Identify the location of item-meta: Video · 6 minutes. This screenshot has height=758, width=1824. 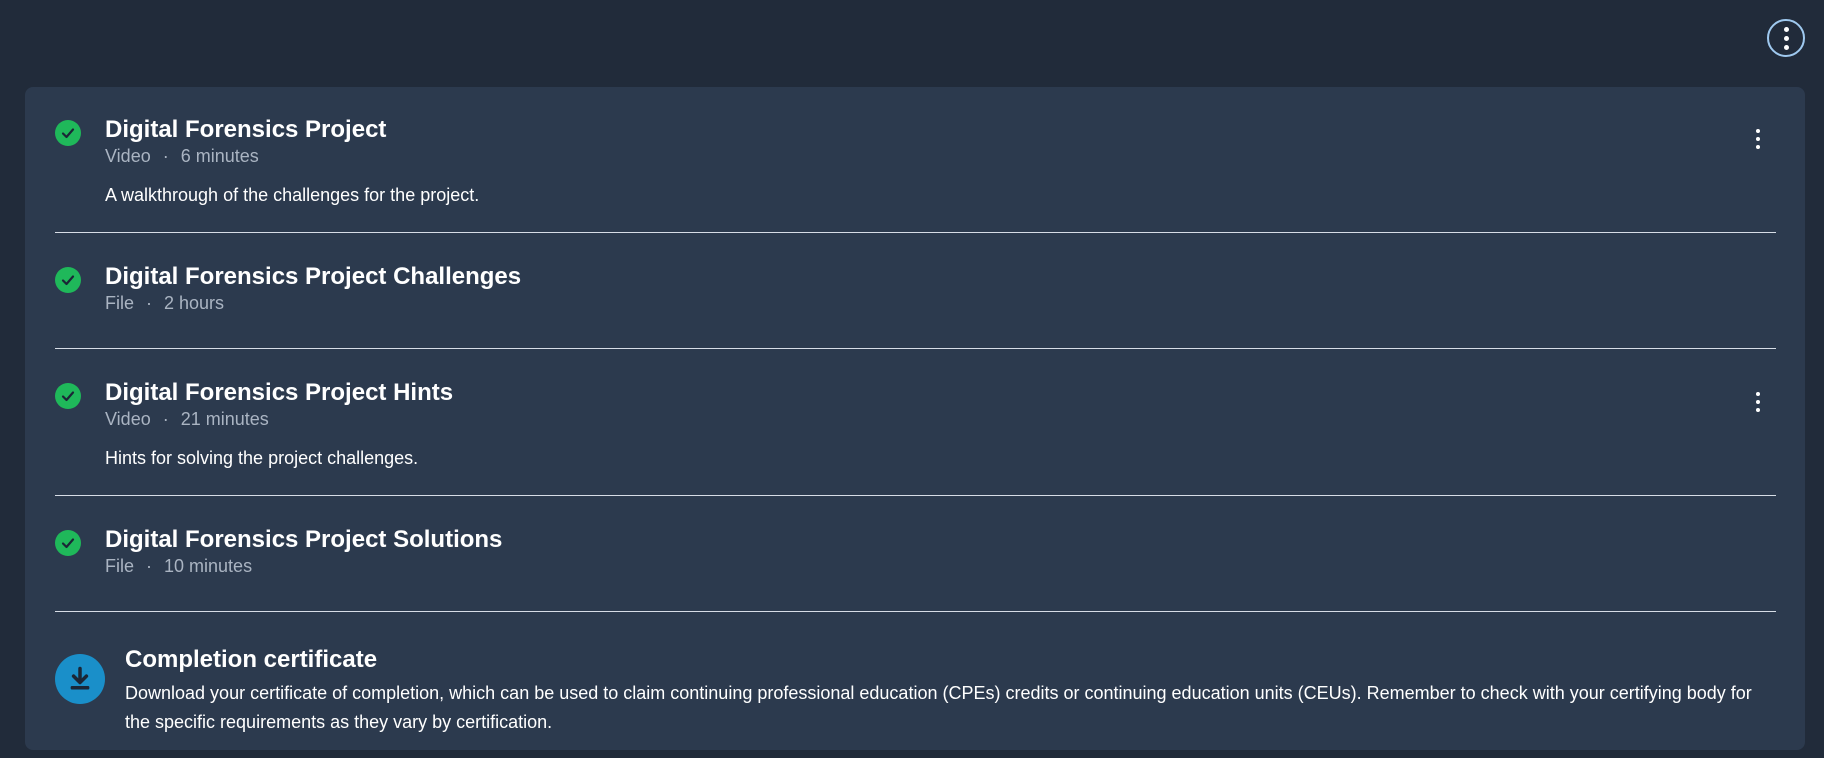
(182, 156).